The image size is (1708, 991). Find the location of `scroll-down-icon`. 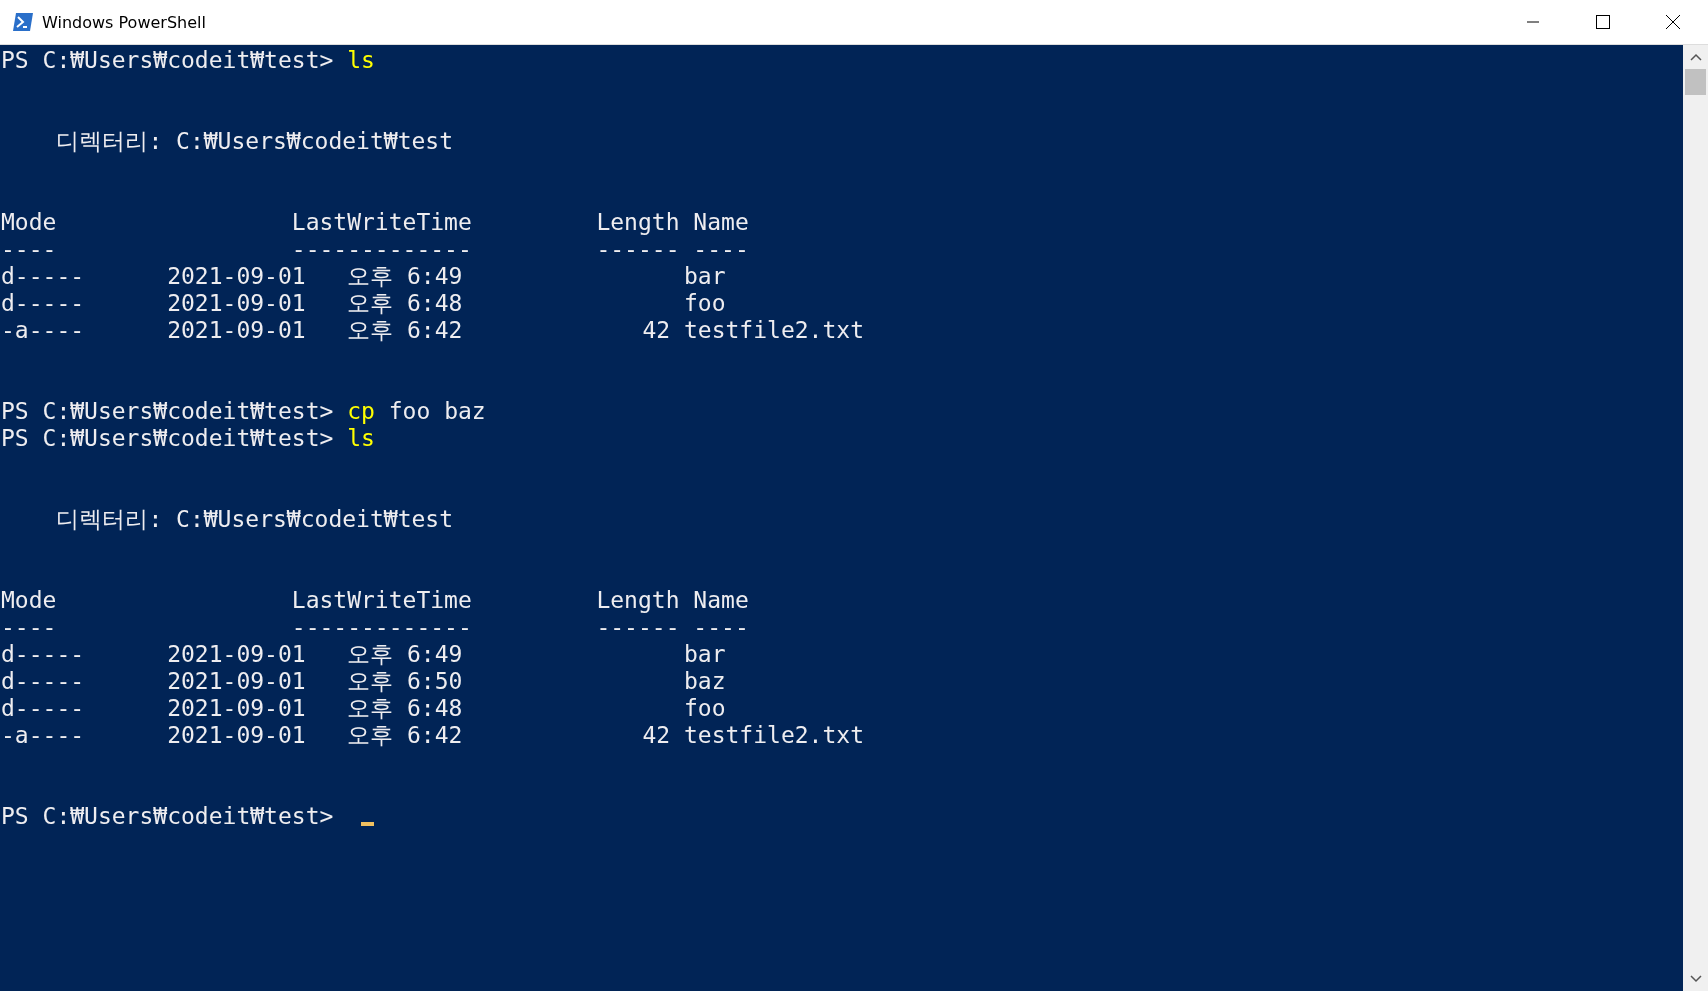

scroll-down-icon is located at coordinates (1695, 979).